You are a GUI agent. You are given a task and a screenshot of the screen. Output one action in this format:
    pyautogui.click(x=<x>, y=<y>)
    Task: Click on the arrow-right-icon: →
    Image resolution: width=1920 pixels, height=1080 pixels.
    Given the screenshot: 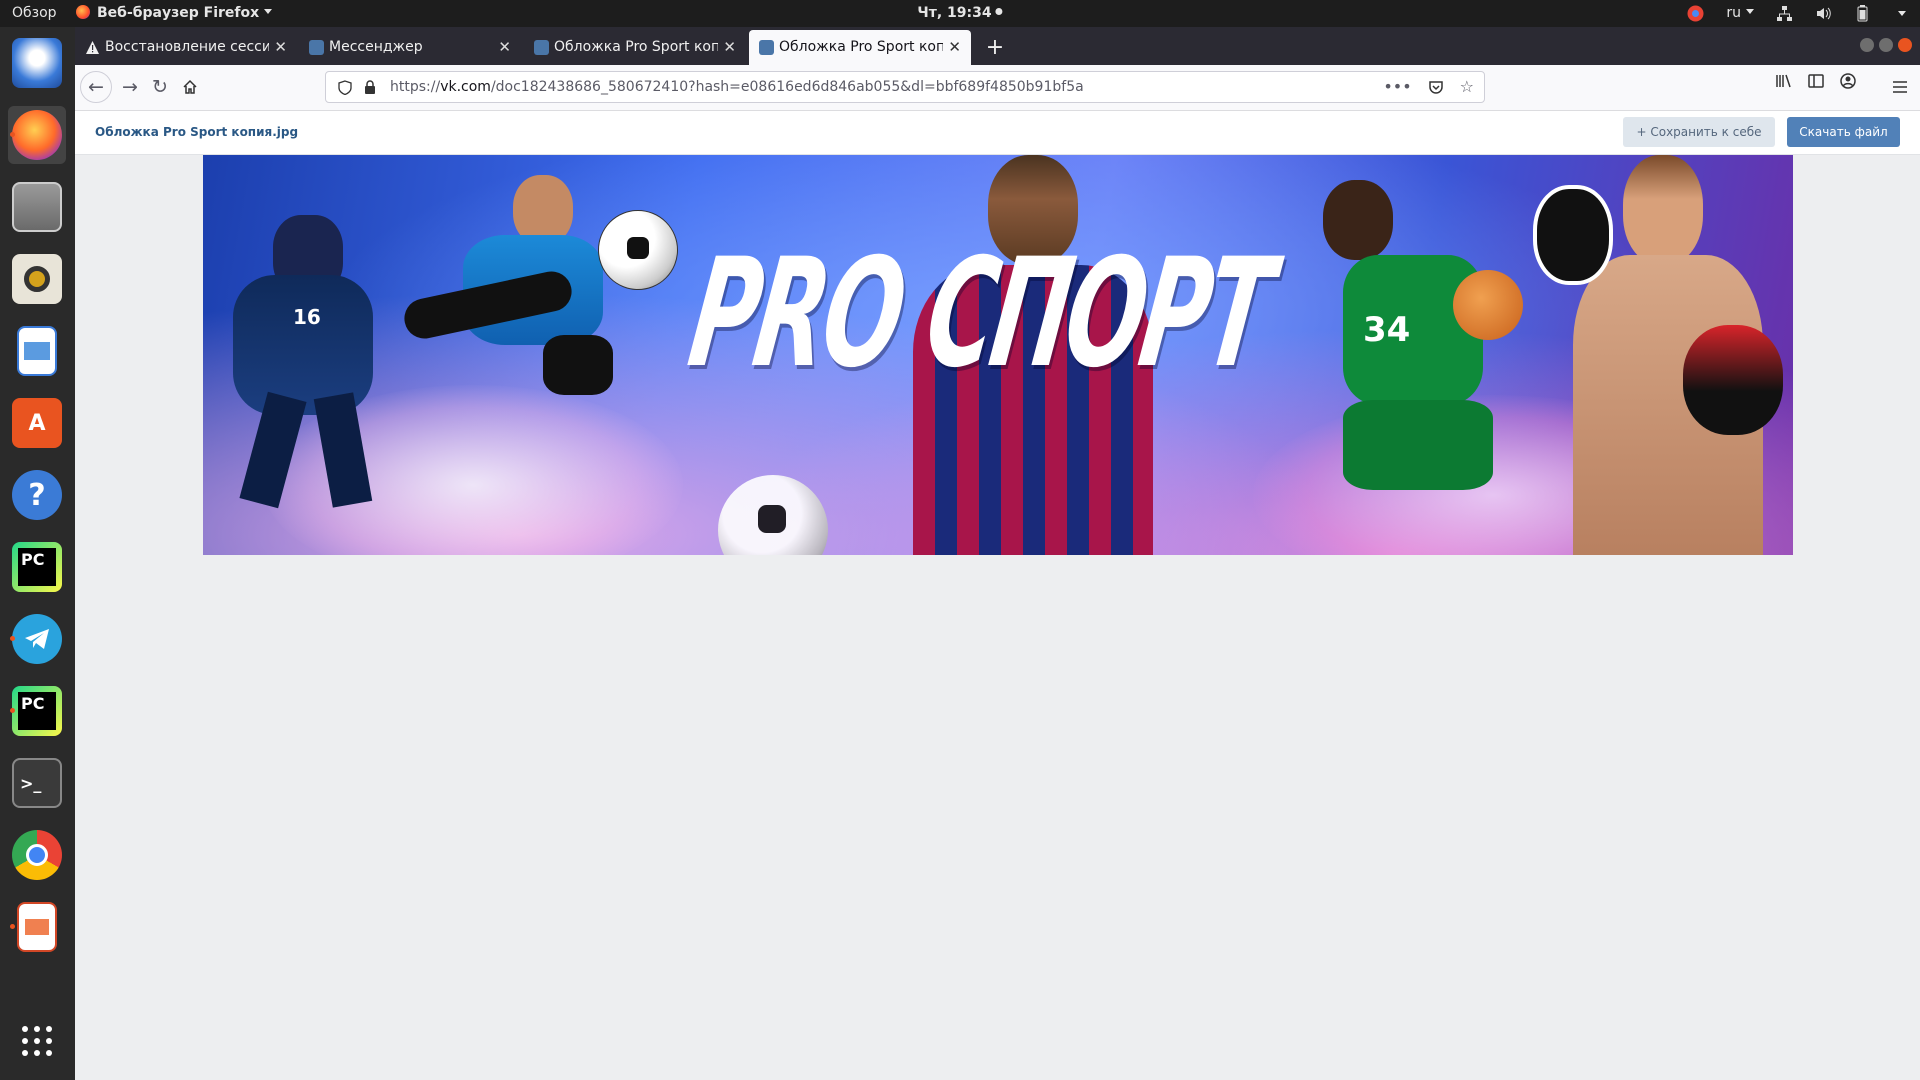 What is the action you would take?
    pyautogui.click(x=130, y=87)
    